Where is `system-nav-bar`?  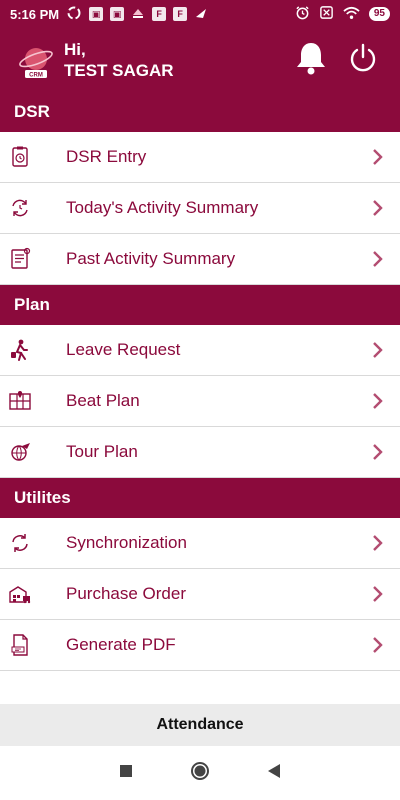
system-nav-bar is located at coordinates (200, 773).